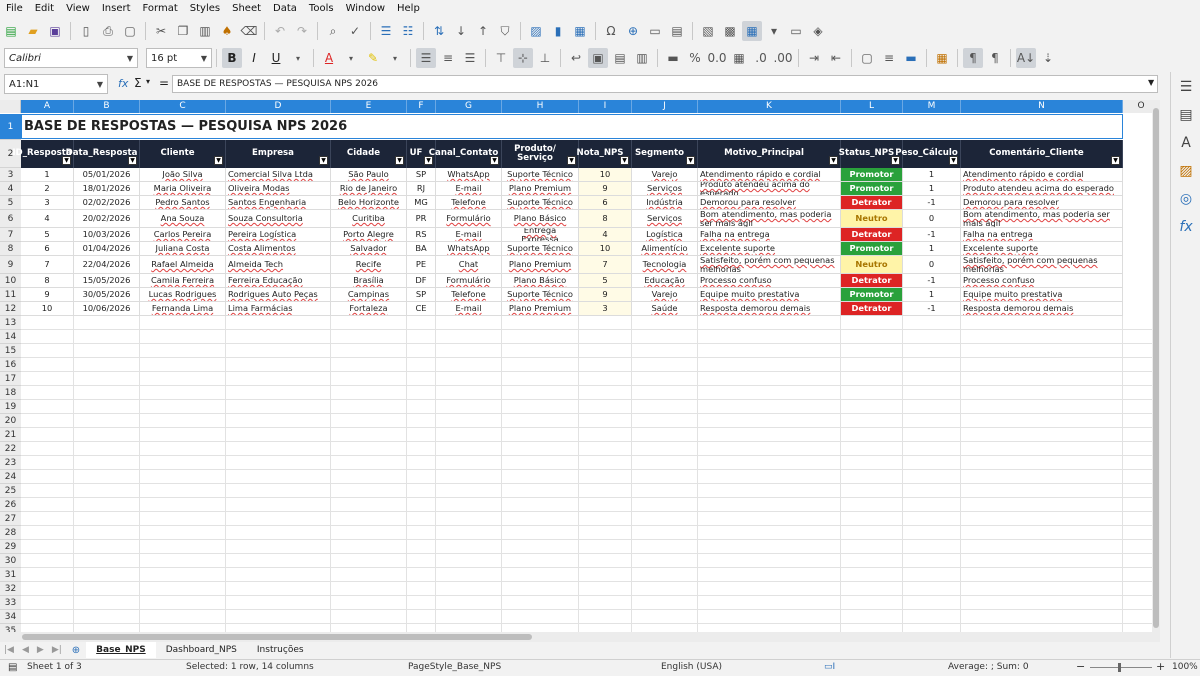 The width and height of the screenshot is (1200, 676). Describe the element at coordinates (10, 589) in the screenshot. I see `row-header-32: 32` at that location.